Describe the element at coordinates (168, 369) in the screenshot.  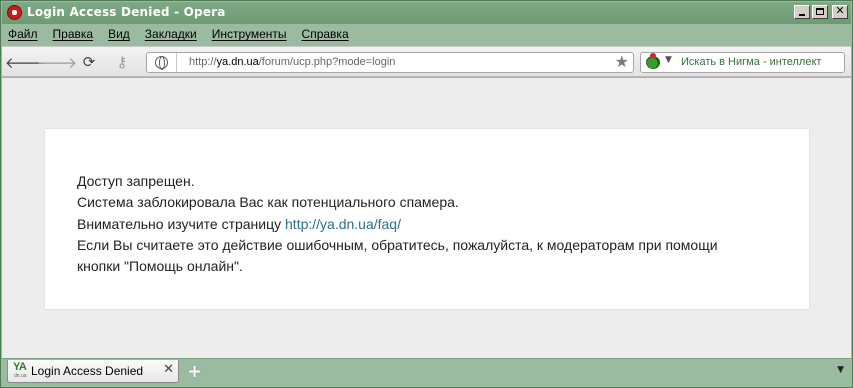
I see `tab-close-icon: ✕` at that location.